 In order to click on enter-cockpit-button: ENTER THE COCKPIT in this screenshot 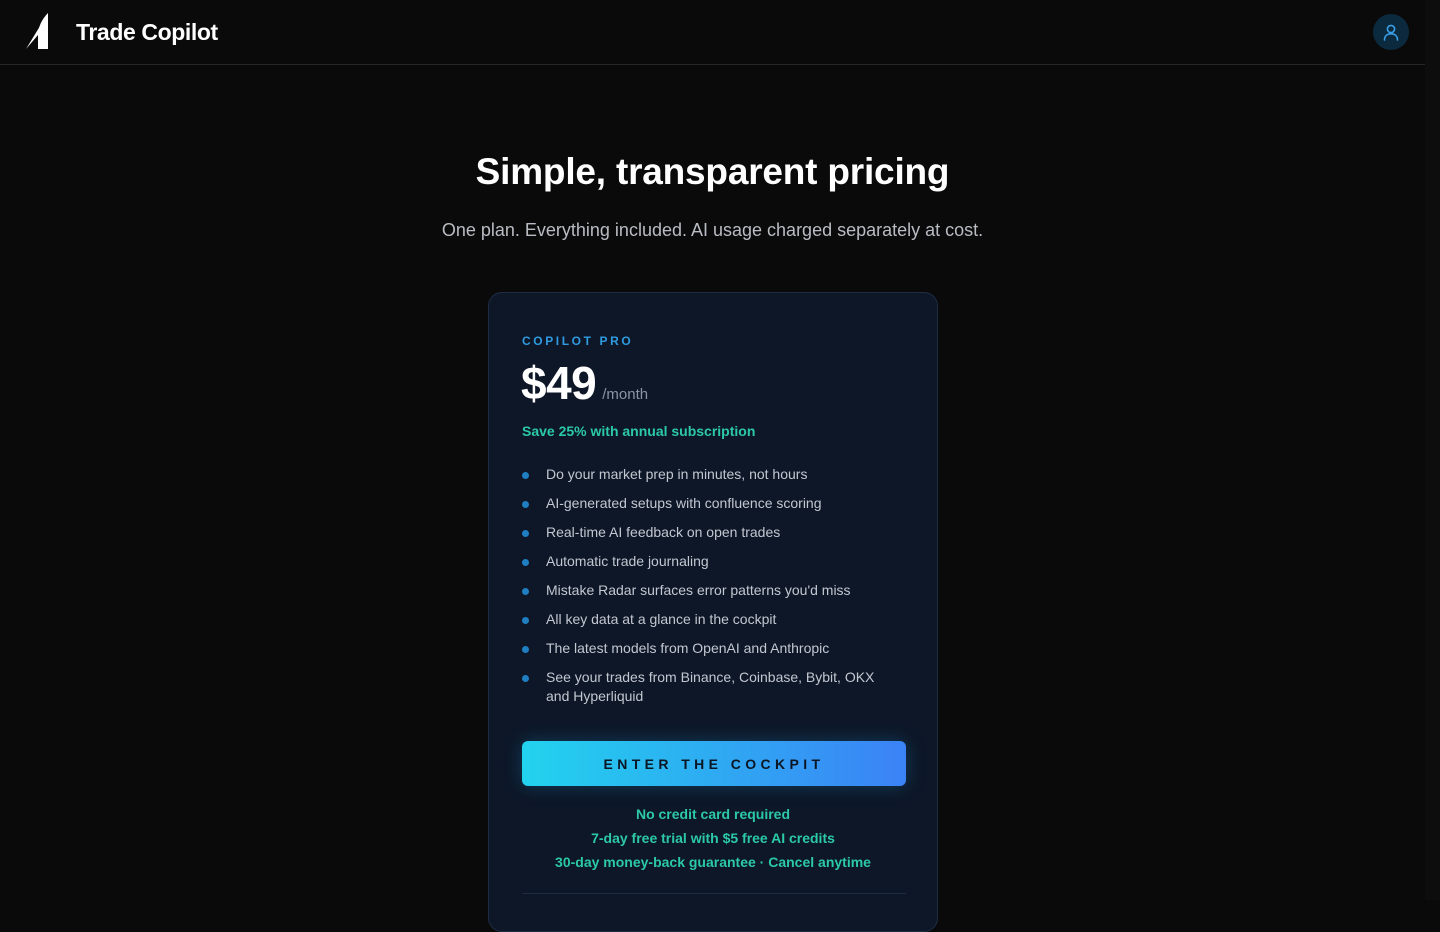, I will do `click(714, 763)`.